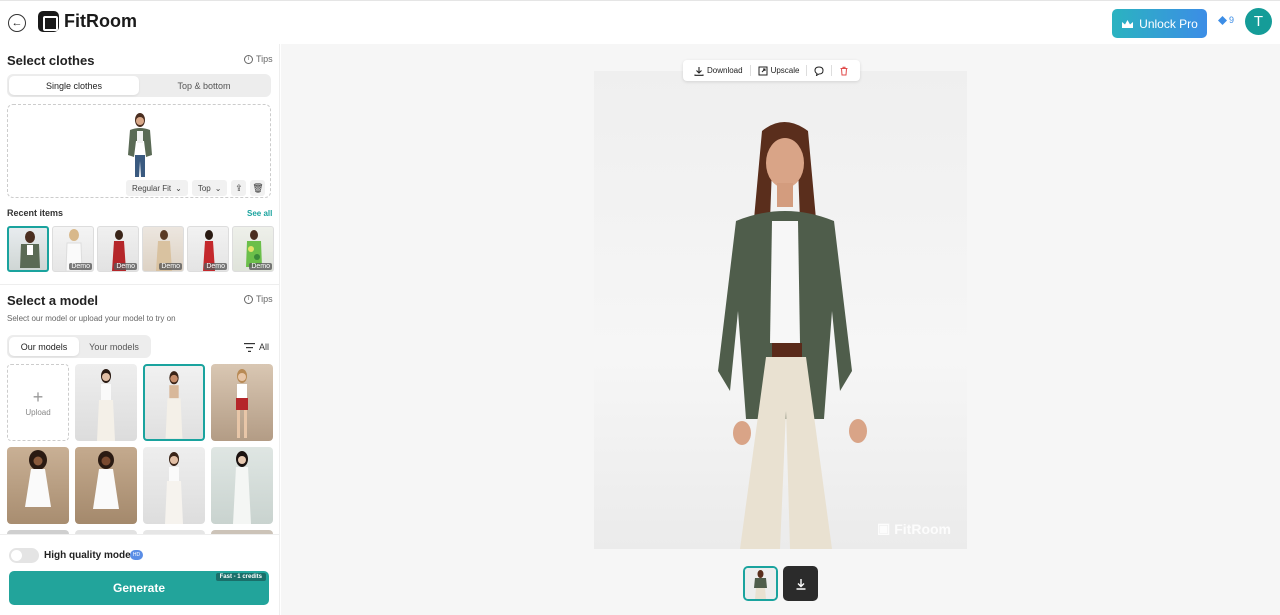 The image size is (1280, 615). I want to click on hd-badge: HD, so click(136, 555).